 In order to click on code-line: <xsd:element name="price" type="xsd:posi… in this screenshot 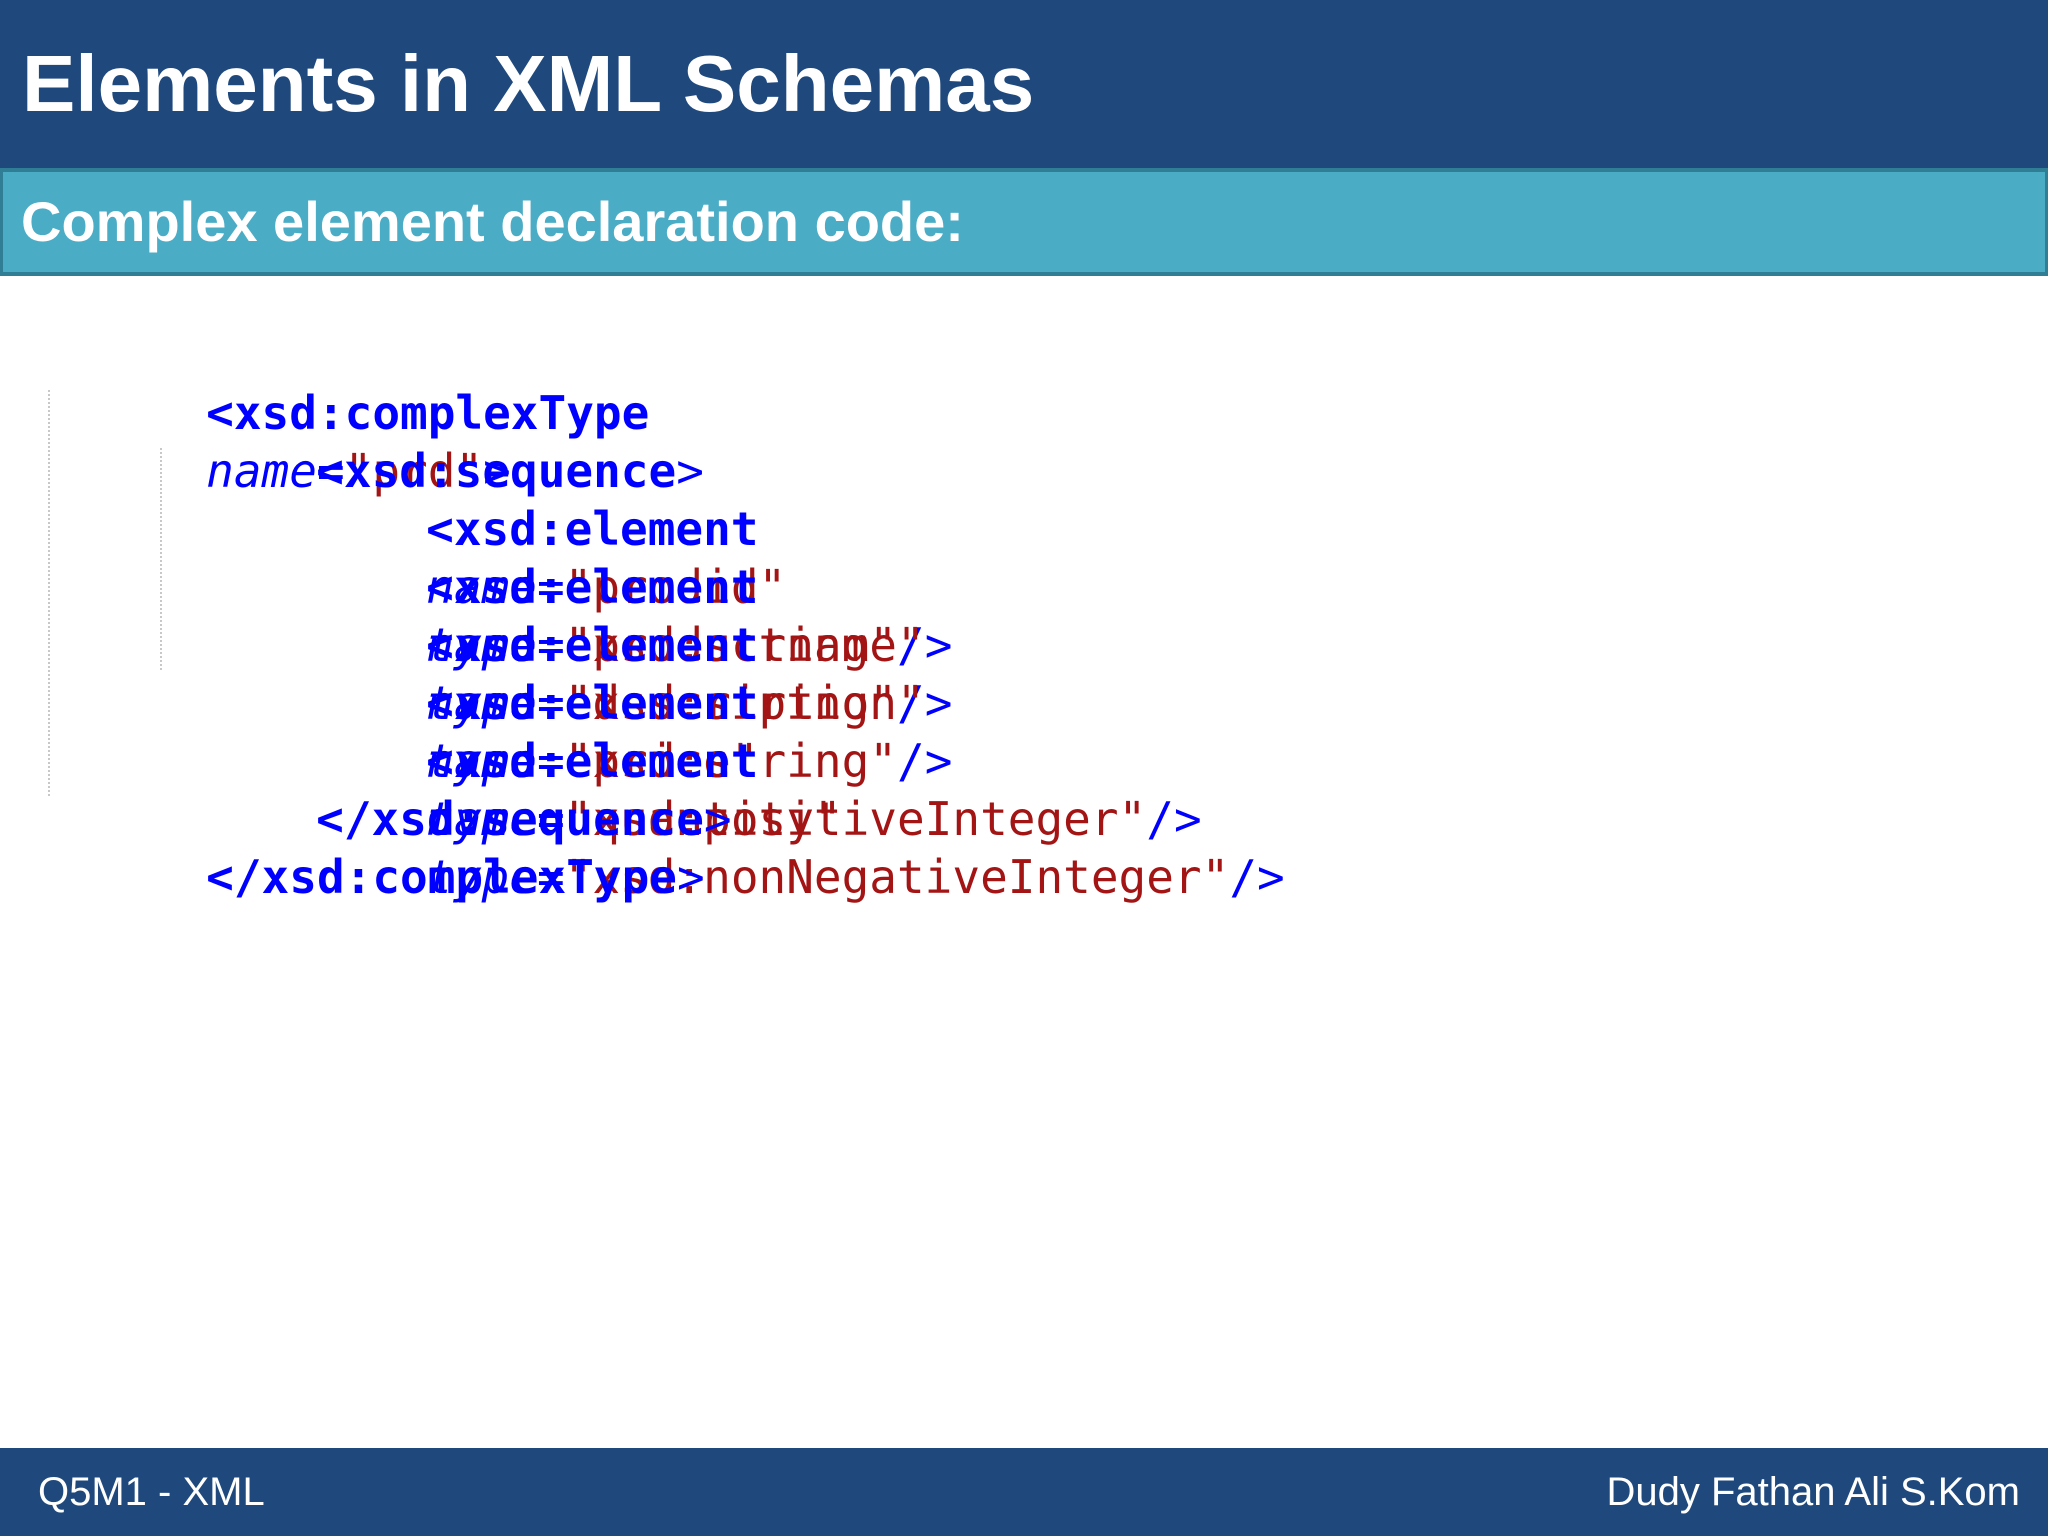, I will do `click(814, 761)`.